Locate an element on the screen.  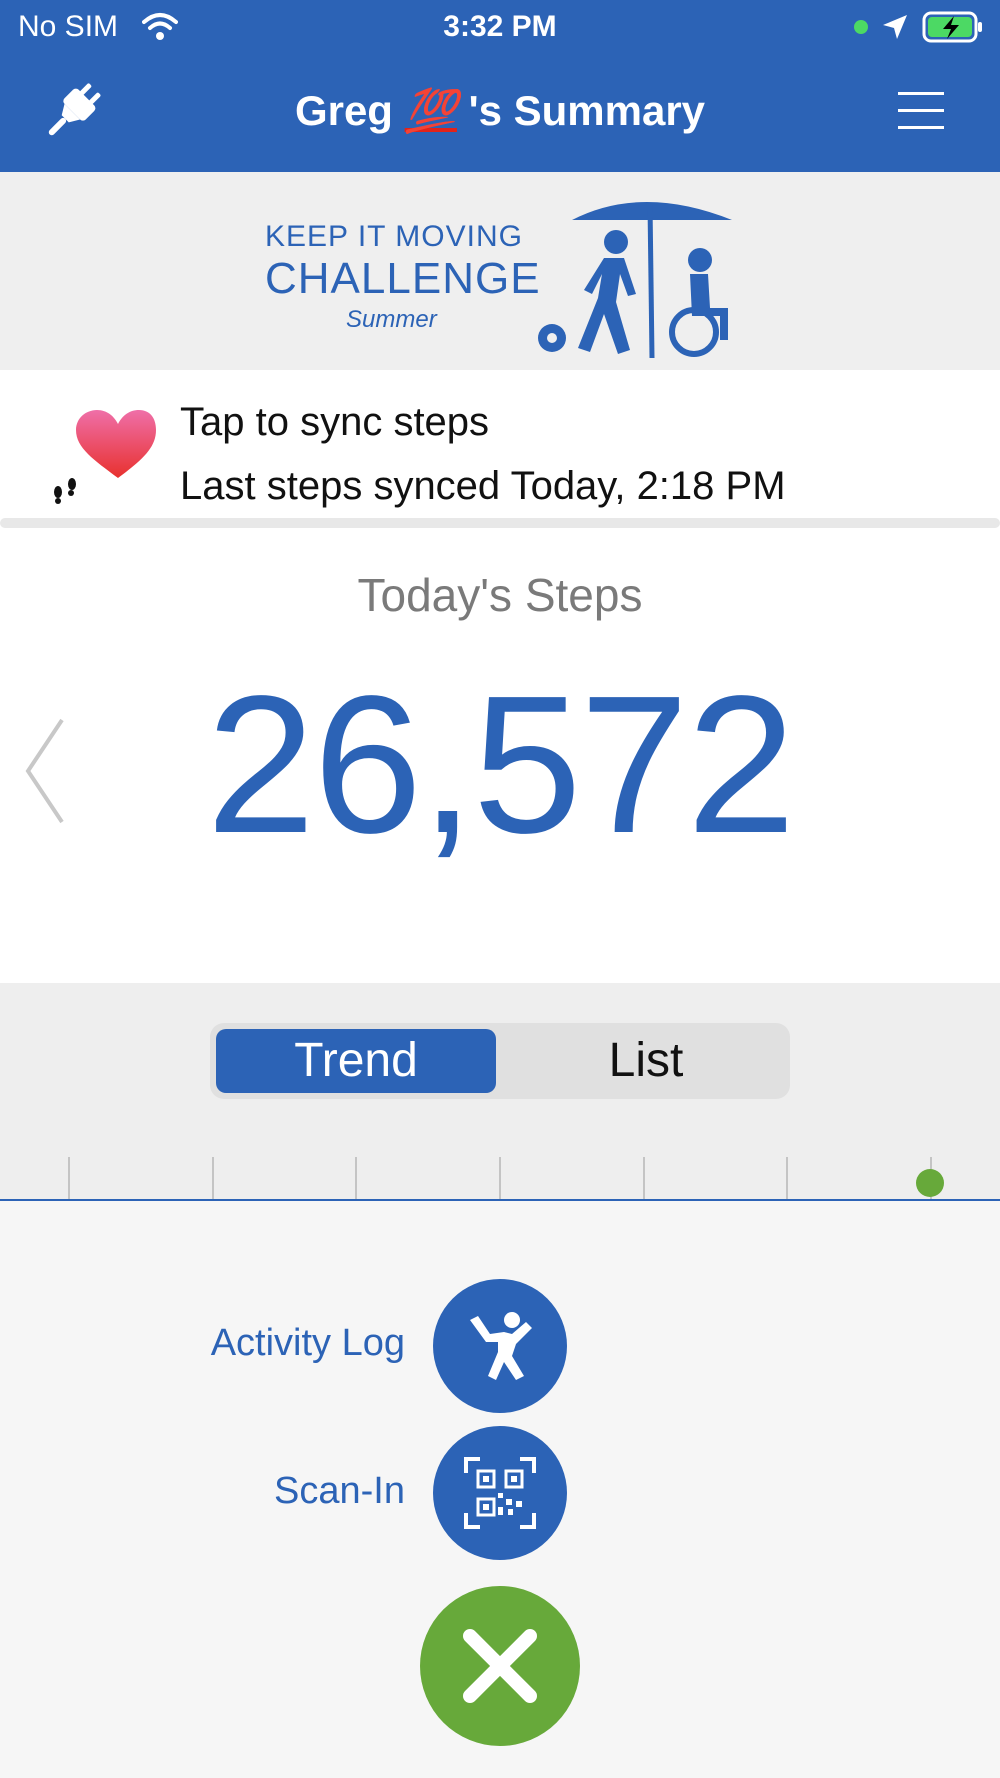
heart-footsteps-icon is located at coordinates (105, 457).